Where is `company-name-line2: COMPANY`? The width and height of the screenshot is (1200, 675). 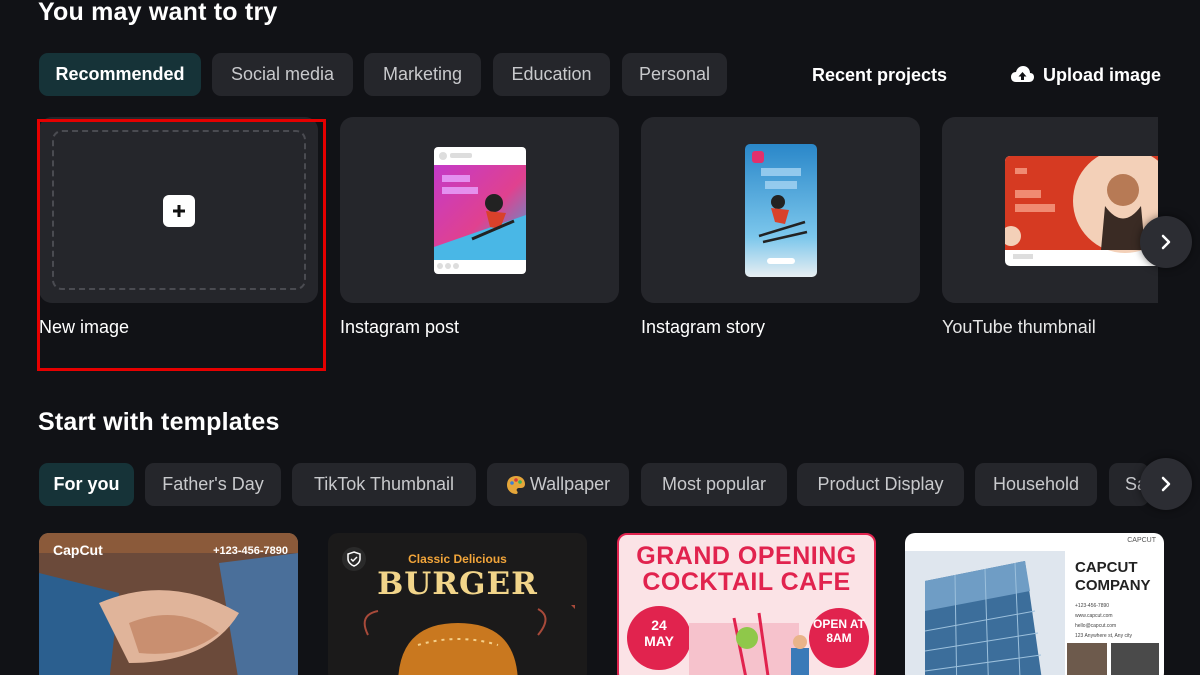
company-name-line2: COMPANY is located at coordinates (1113, 585).